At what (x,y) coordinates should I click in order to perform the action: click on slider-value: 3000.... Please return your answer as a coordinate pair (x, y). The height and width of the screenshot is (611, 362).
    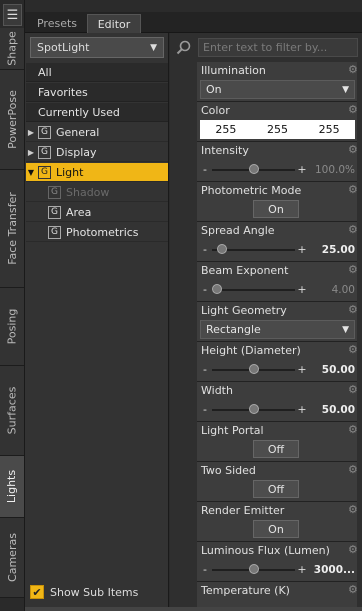
    Looking at the image, I should click on (331, 570).